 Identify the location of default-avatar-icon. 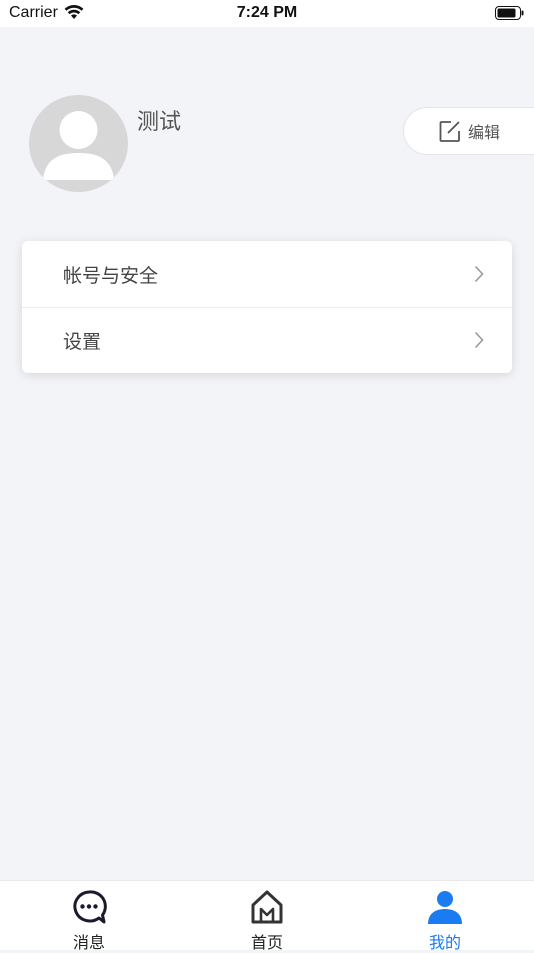
(78, 145).